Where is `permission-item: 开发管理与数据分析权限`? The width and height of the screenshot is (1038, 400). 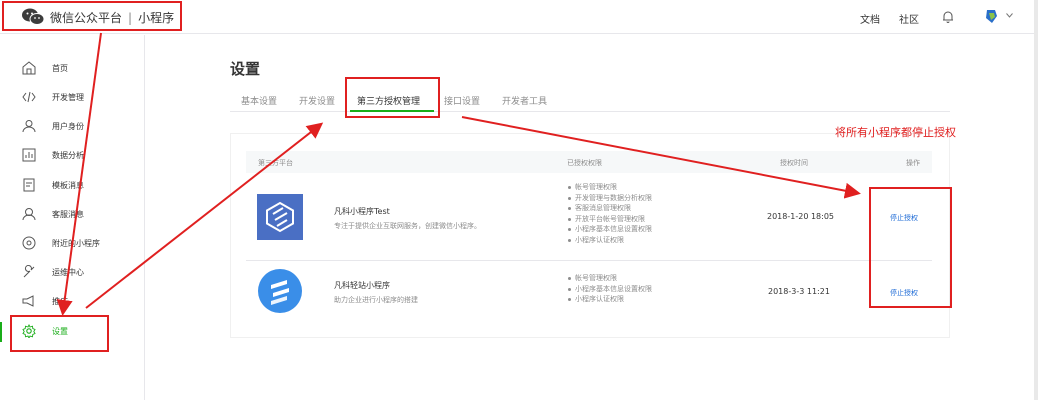
permission-item: 开发管理与数据分析权限 is located at coordinates (609, 198).